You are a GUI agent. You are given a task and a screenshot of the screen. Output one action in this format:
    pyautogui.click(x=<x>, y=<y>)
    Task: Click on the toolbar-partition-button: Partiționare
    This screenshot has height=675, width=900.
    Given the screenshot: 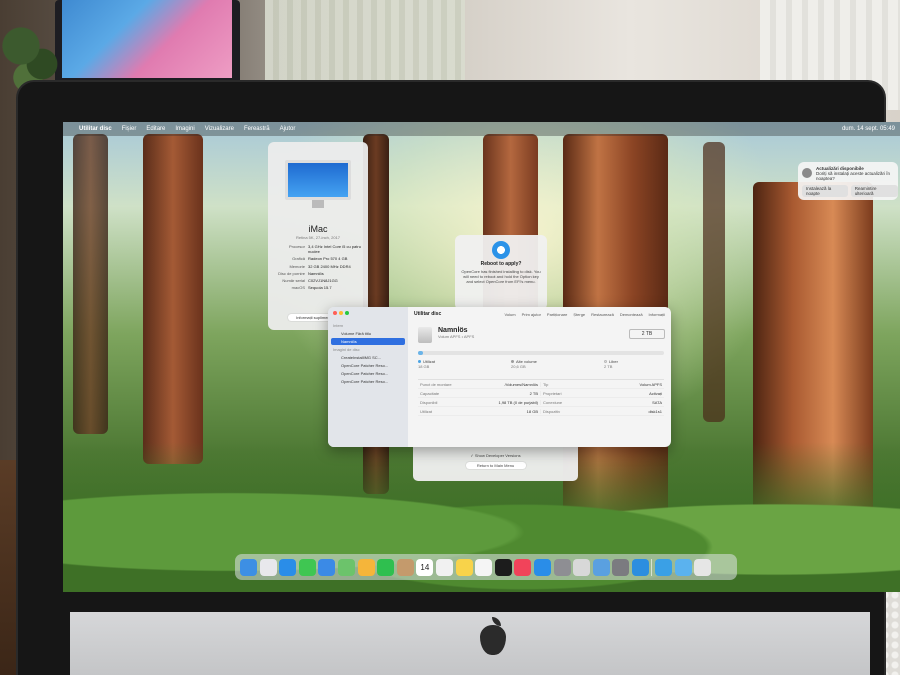 What is the action you would take?
    pyautogui.click(x=557, y=314)
    